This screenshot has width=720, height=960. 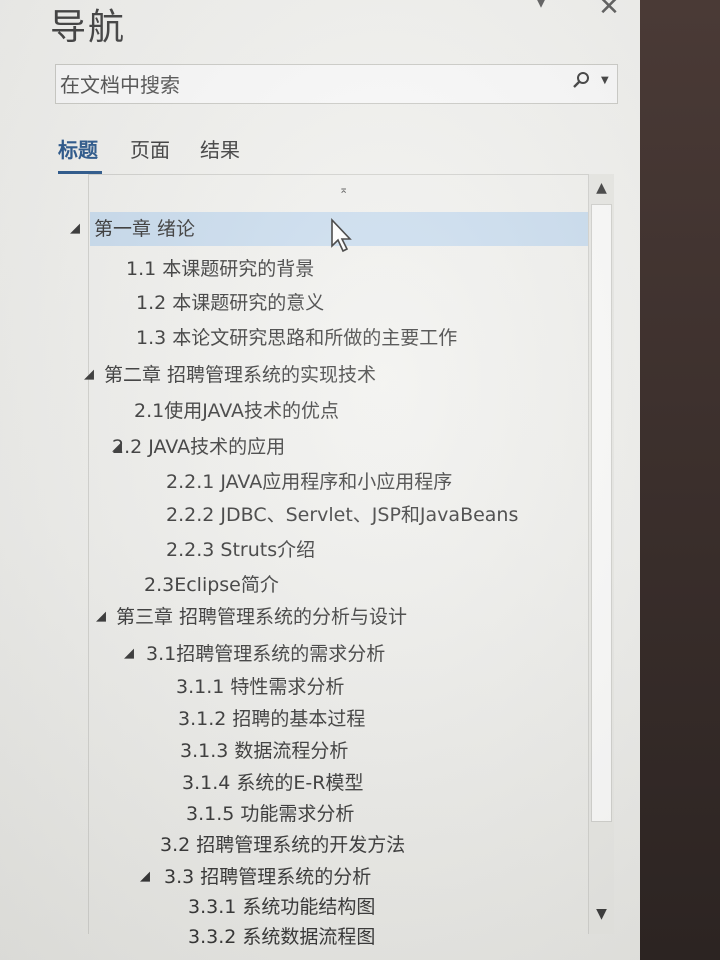 I want to click on heading-label: 3.2 招聘管理系统的开发方法, so click(x=283, y=845).